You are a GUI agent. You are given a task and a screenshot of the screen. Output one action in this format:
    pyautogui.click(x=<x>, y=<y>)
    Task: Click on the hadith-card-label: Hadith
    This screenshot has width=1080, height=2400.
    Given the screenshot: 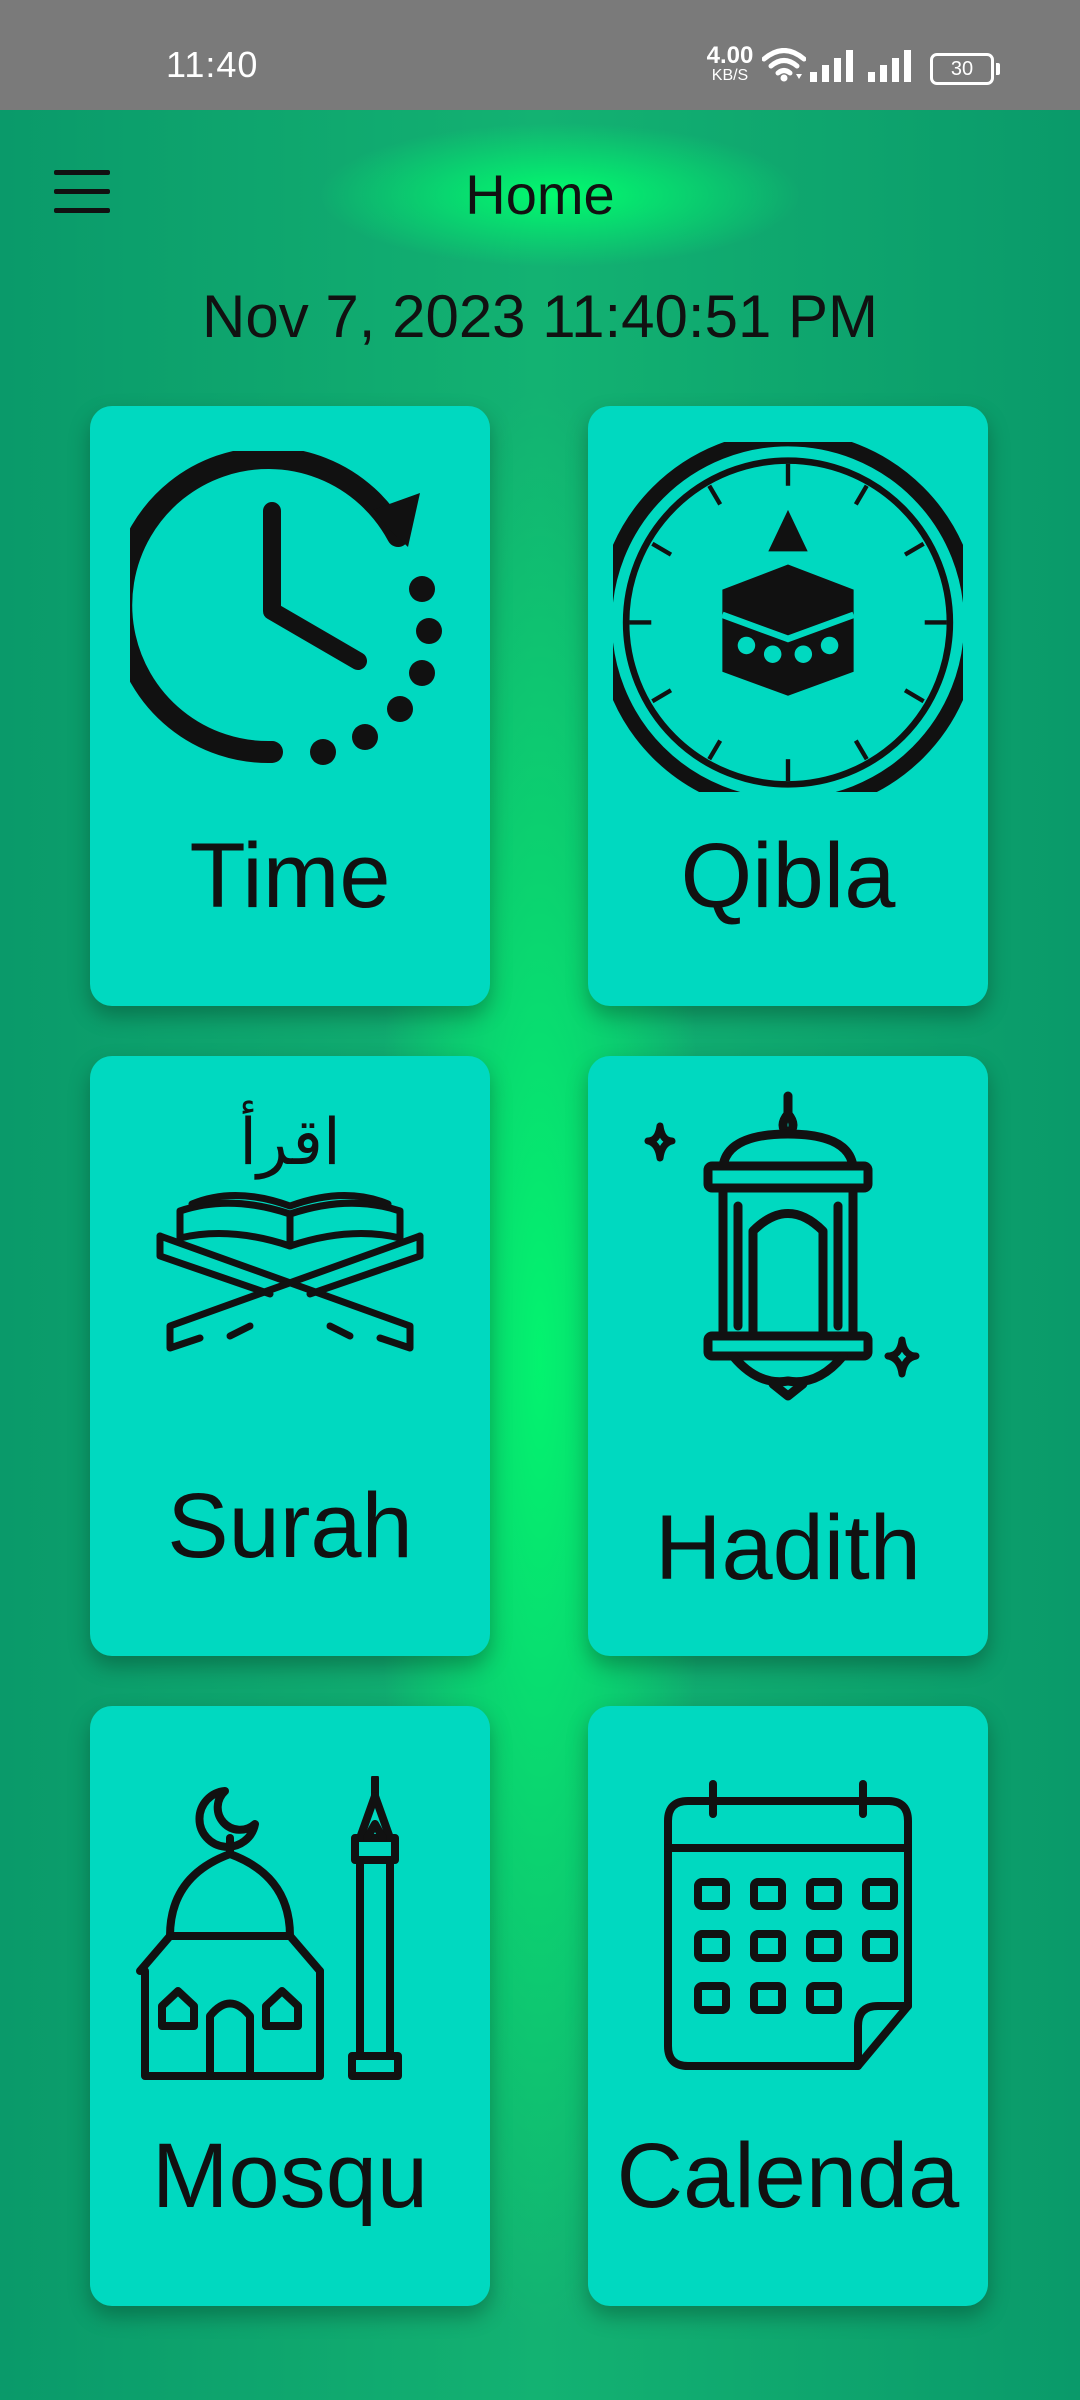 What is the action you would take?
    pyautogui.click(x=788, y=1548)
    